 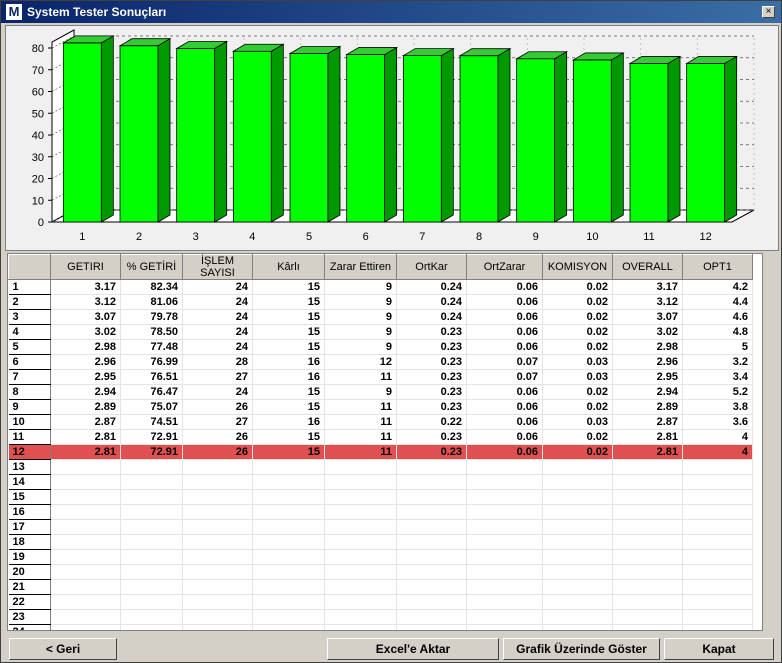 What do you see at coordinates (85, 302) in the screenshot?
I see `table-cell: 3.12` at bounding box center [85, 302].